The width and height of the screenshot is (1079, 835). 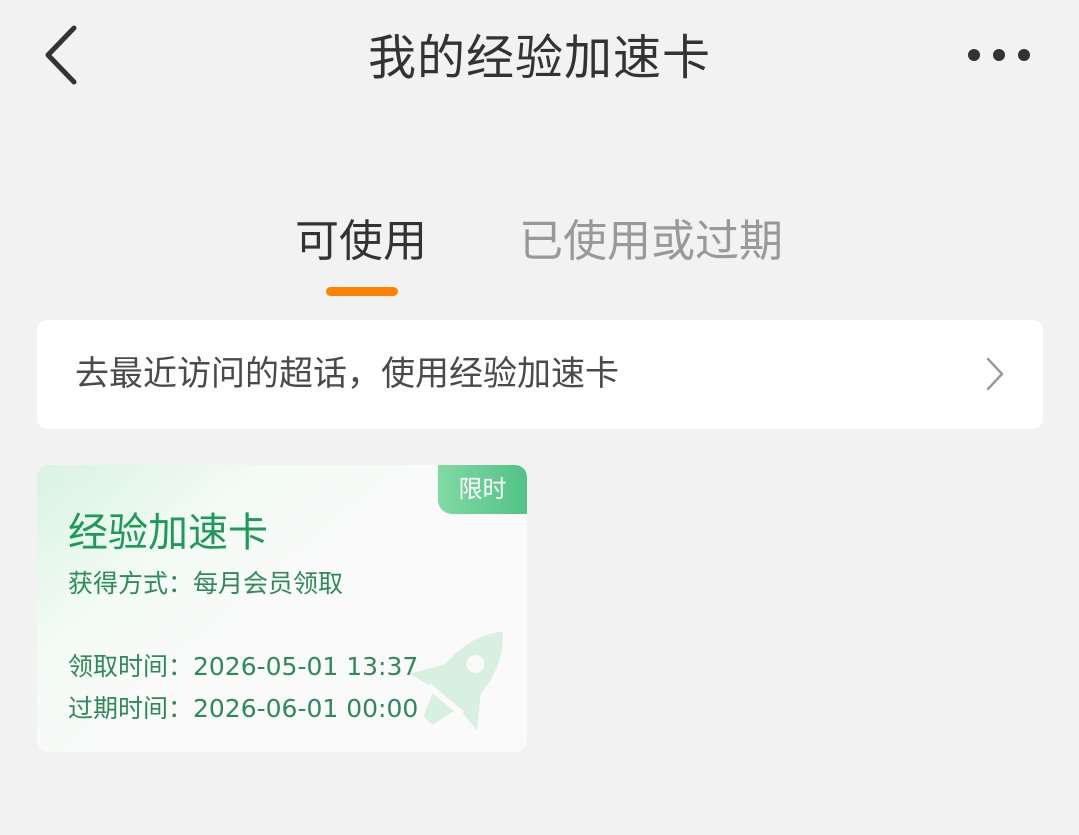 What do you see at coordinates (995, 374) in the screenshot?
I see `chevron-right-icon` at bounding box center [995, 374].